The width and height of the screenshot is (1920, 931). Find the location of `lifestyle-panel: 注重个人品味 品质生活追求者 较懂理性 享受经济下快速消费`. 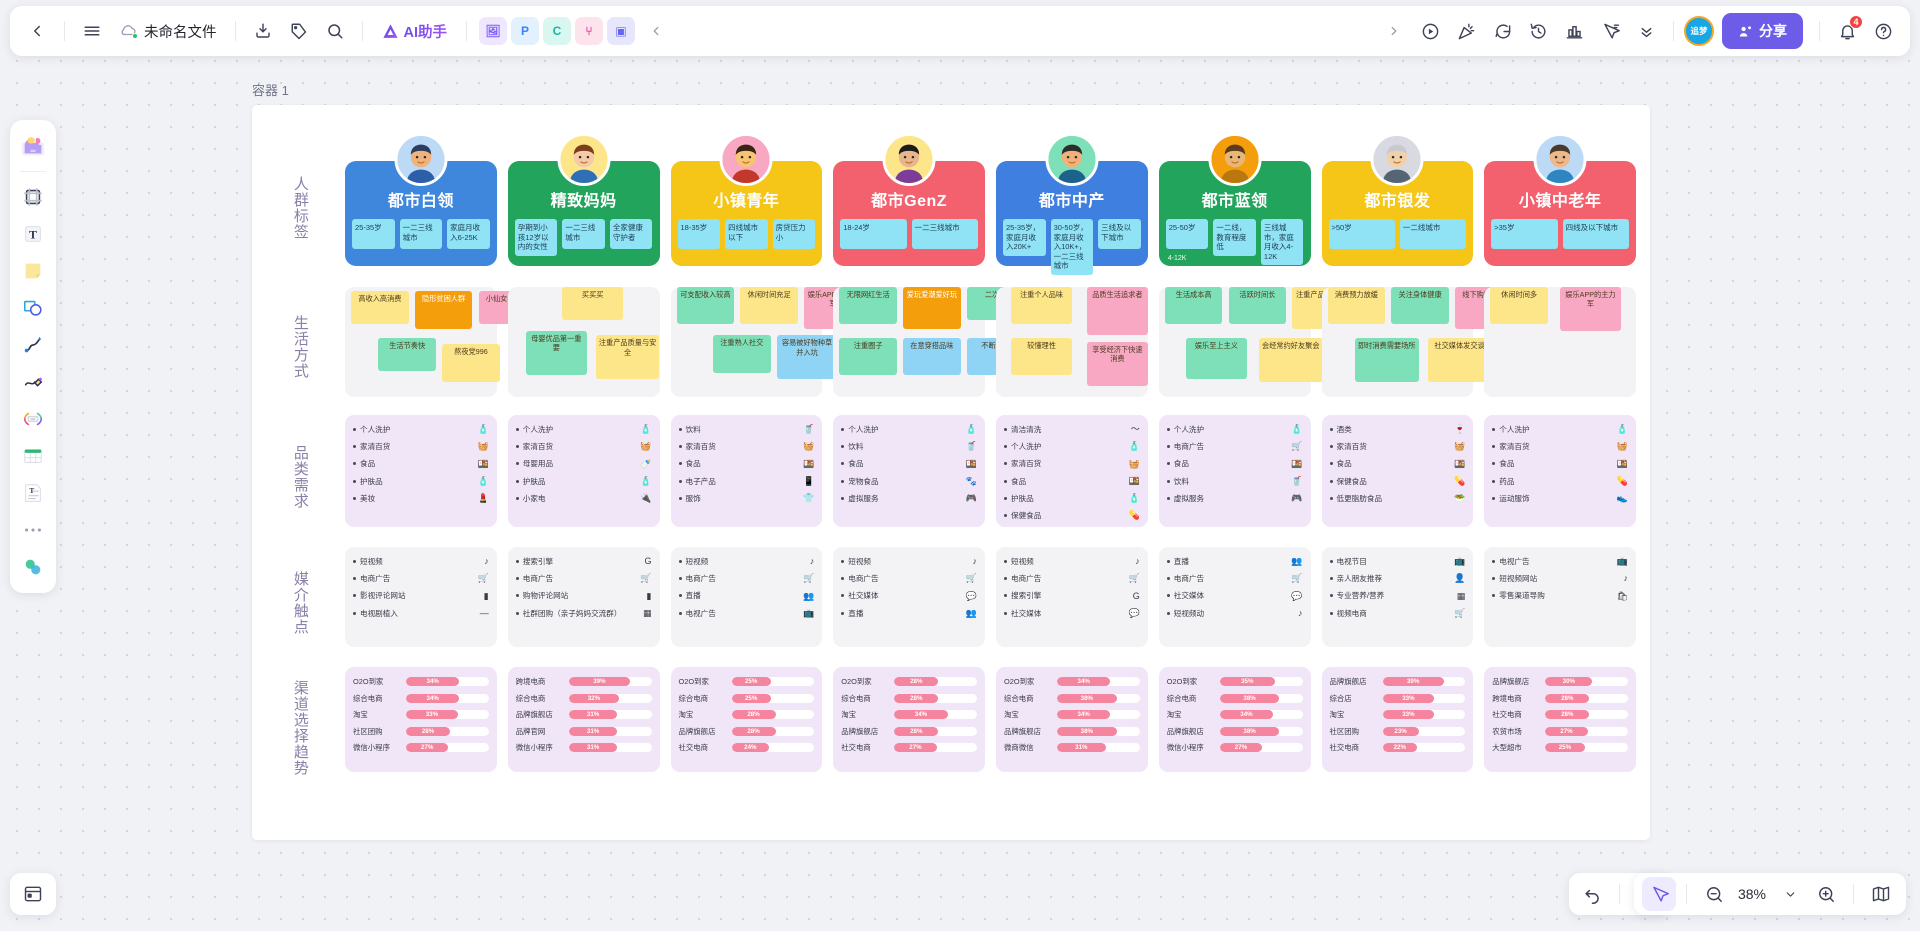

lifestyle-panel: 注重个人品味 品质生活追求者 较懂理性 享受经济下快速消费 is located at coordinates (1072, 342).